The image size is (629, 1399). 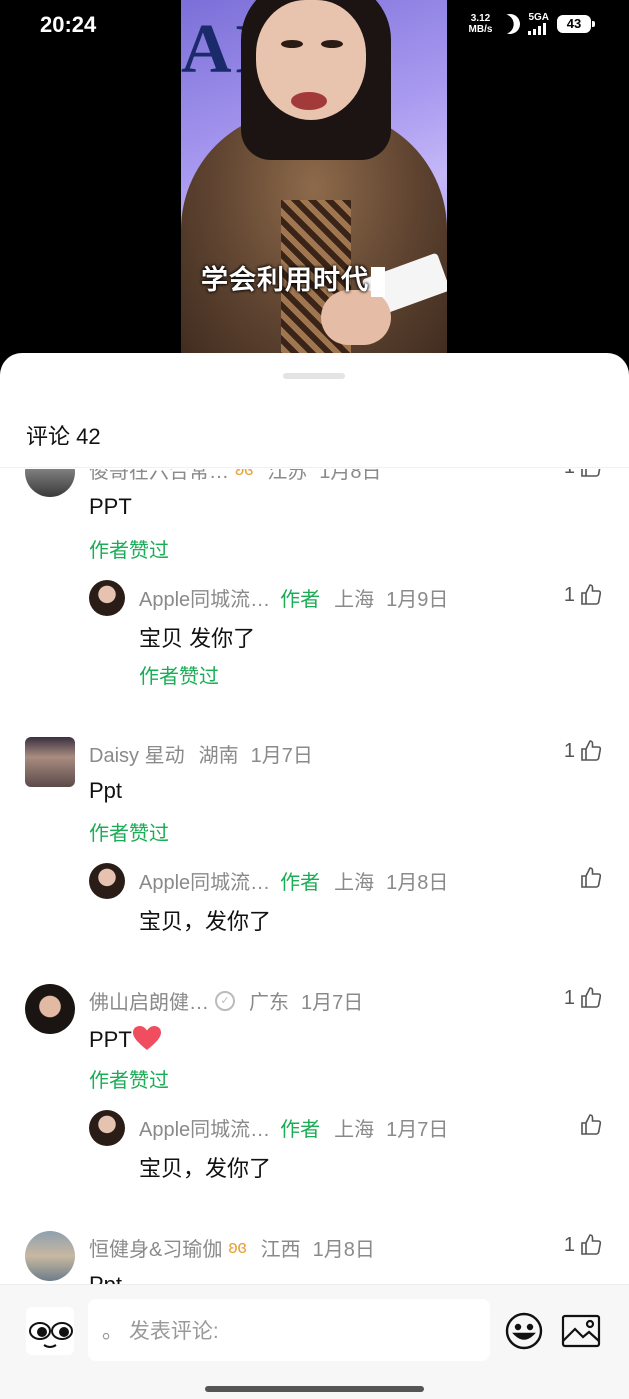 What do you see at coordinates (378, 281) in the screenshot?
I see `subtitle-cursor` at bounding box center [378, 281].